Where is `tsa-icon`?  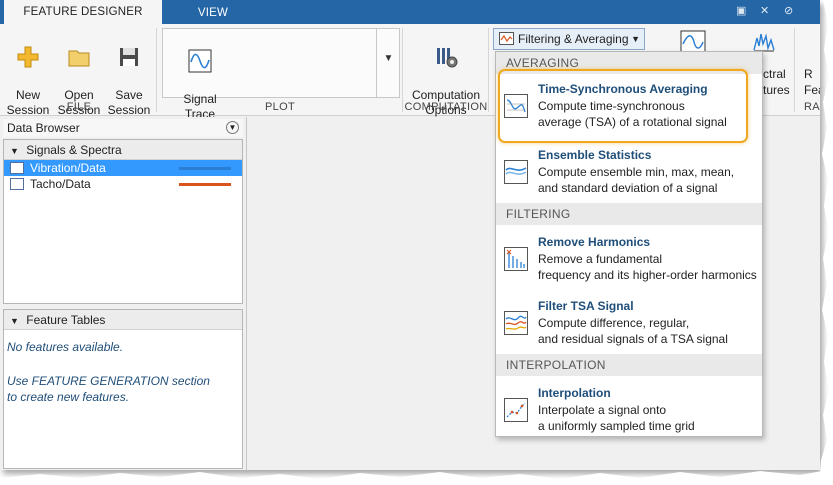
tsa-icon is located at coordinates (516, 106).